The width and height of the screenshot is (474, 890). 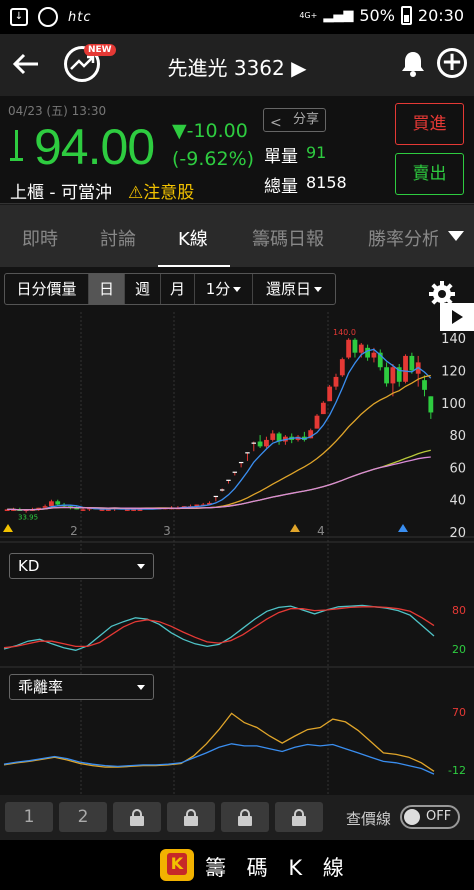 What do you see at coordinates (107, 289) in the screenshot?
I see `period-day: 日` at bounding box center [107, 289].